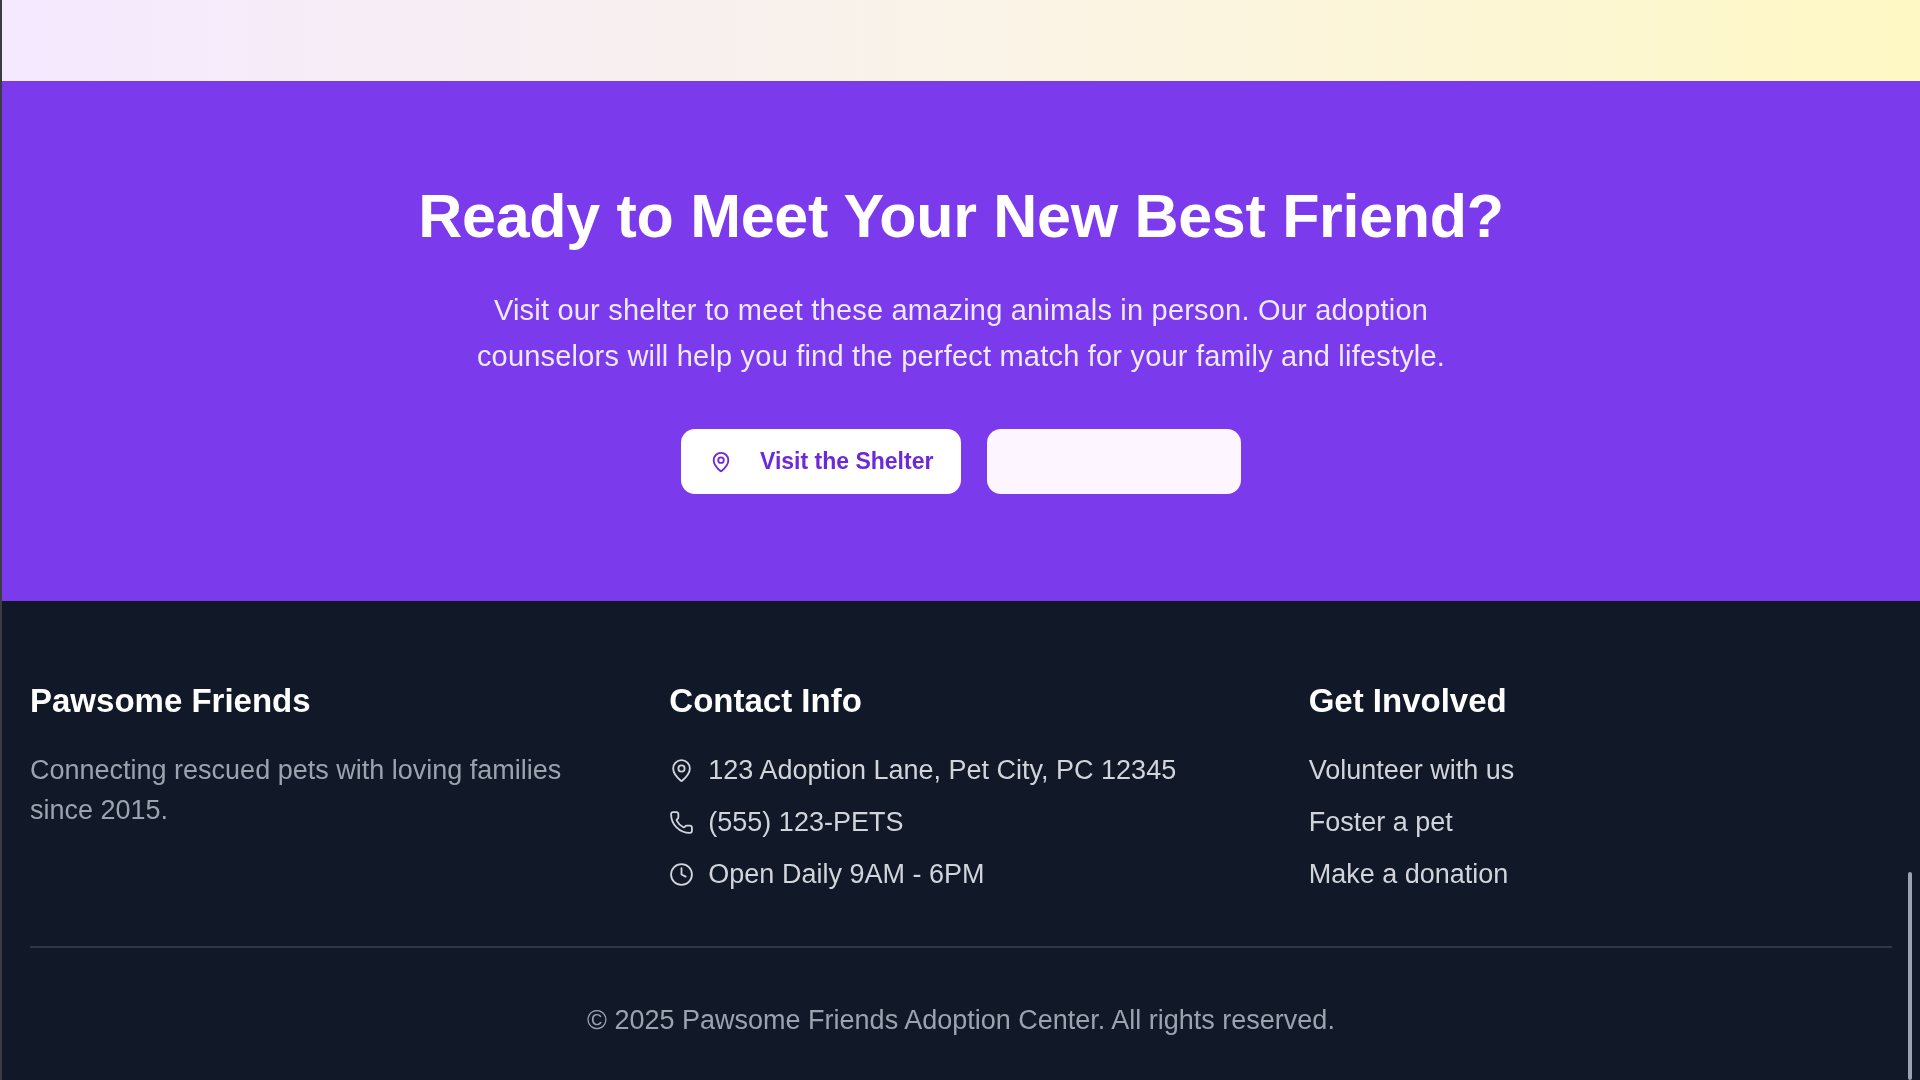 Image resolution: width=1920 pixels, height=1080 pixels. What do you see at coordinates (682, 874) in the screenshot?
I see `clock-icon` at bounding box center [682, 874].